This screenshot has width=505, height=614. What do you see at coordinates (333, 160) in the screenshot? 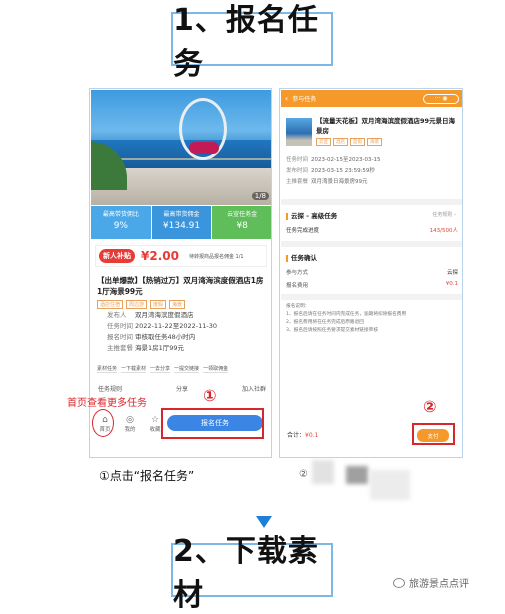
I see `info-row: 任务时间 2023-02-15至2023-03-15` at bounding box center [333, 160].